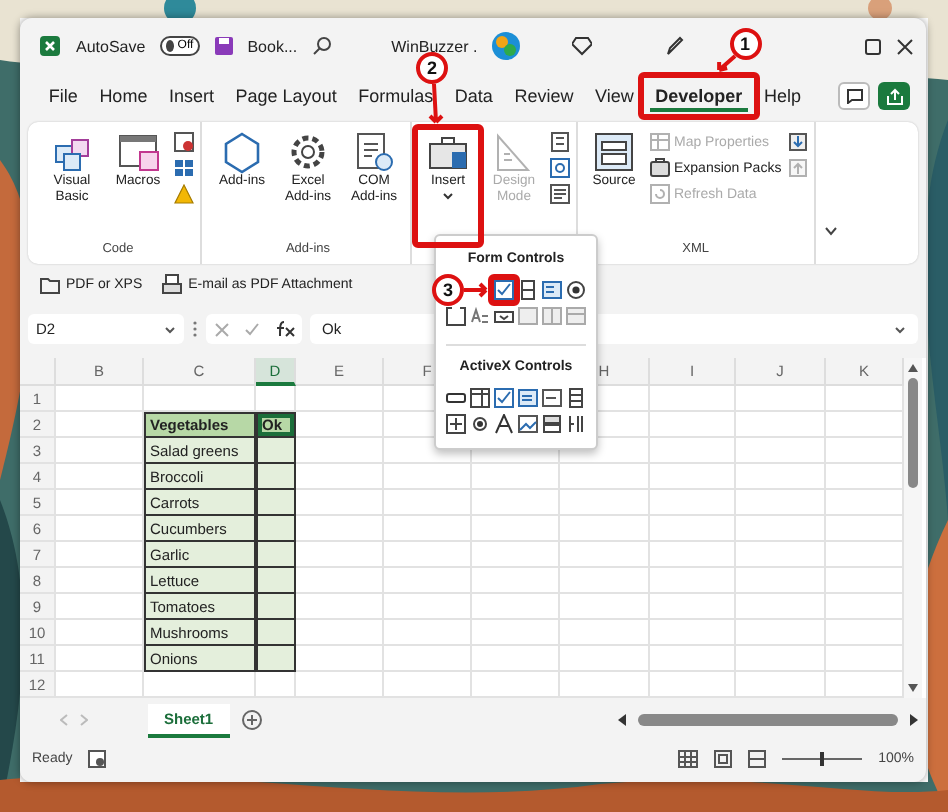 The height and width of the screenshot is (812, 948). I want to click on expand-icon, so click(900, 329).